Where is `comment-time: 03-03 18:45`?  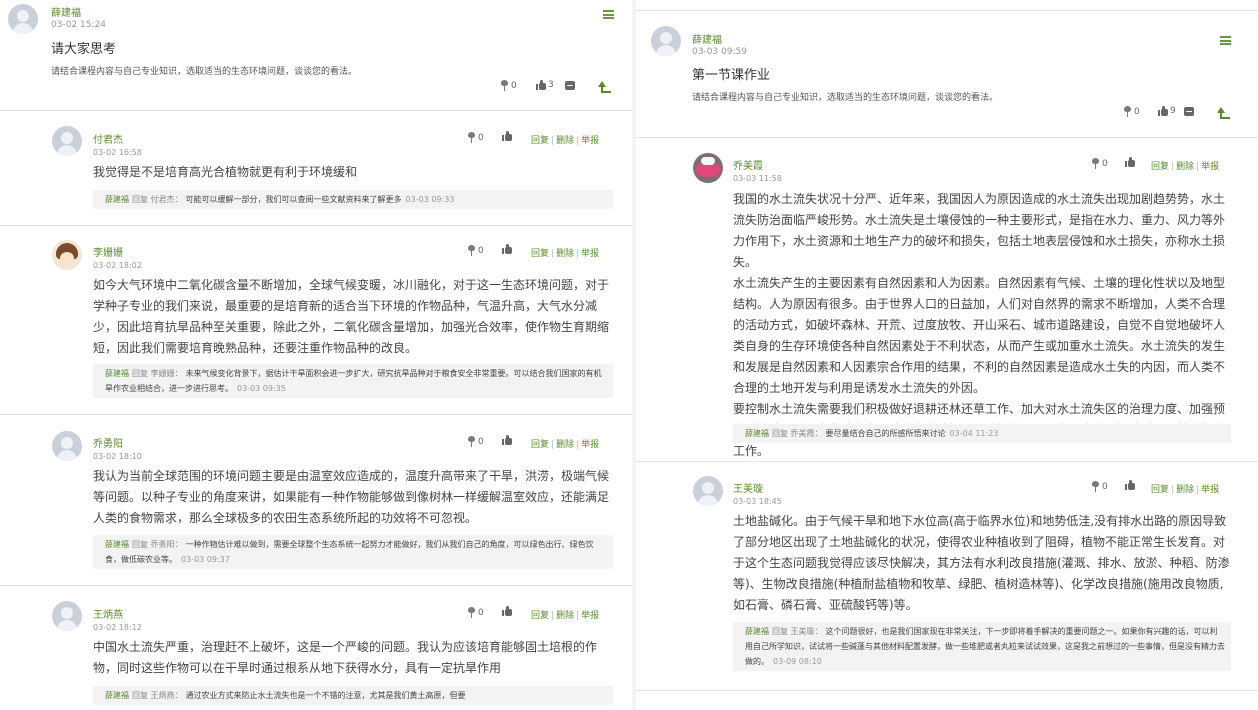
comment-time: 03-03 18:45 is located at coordinates (757, 501).